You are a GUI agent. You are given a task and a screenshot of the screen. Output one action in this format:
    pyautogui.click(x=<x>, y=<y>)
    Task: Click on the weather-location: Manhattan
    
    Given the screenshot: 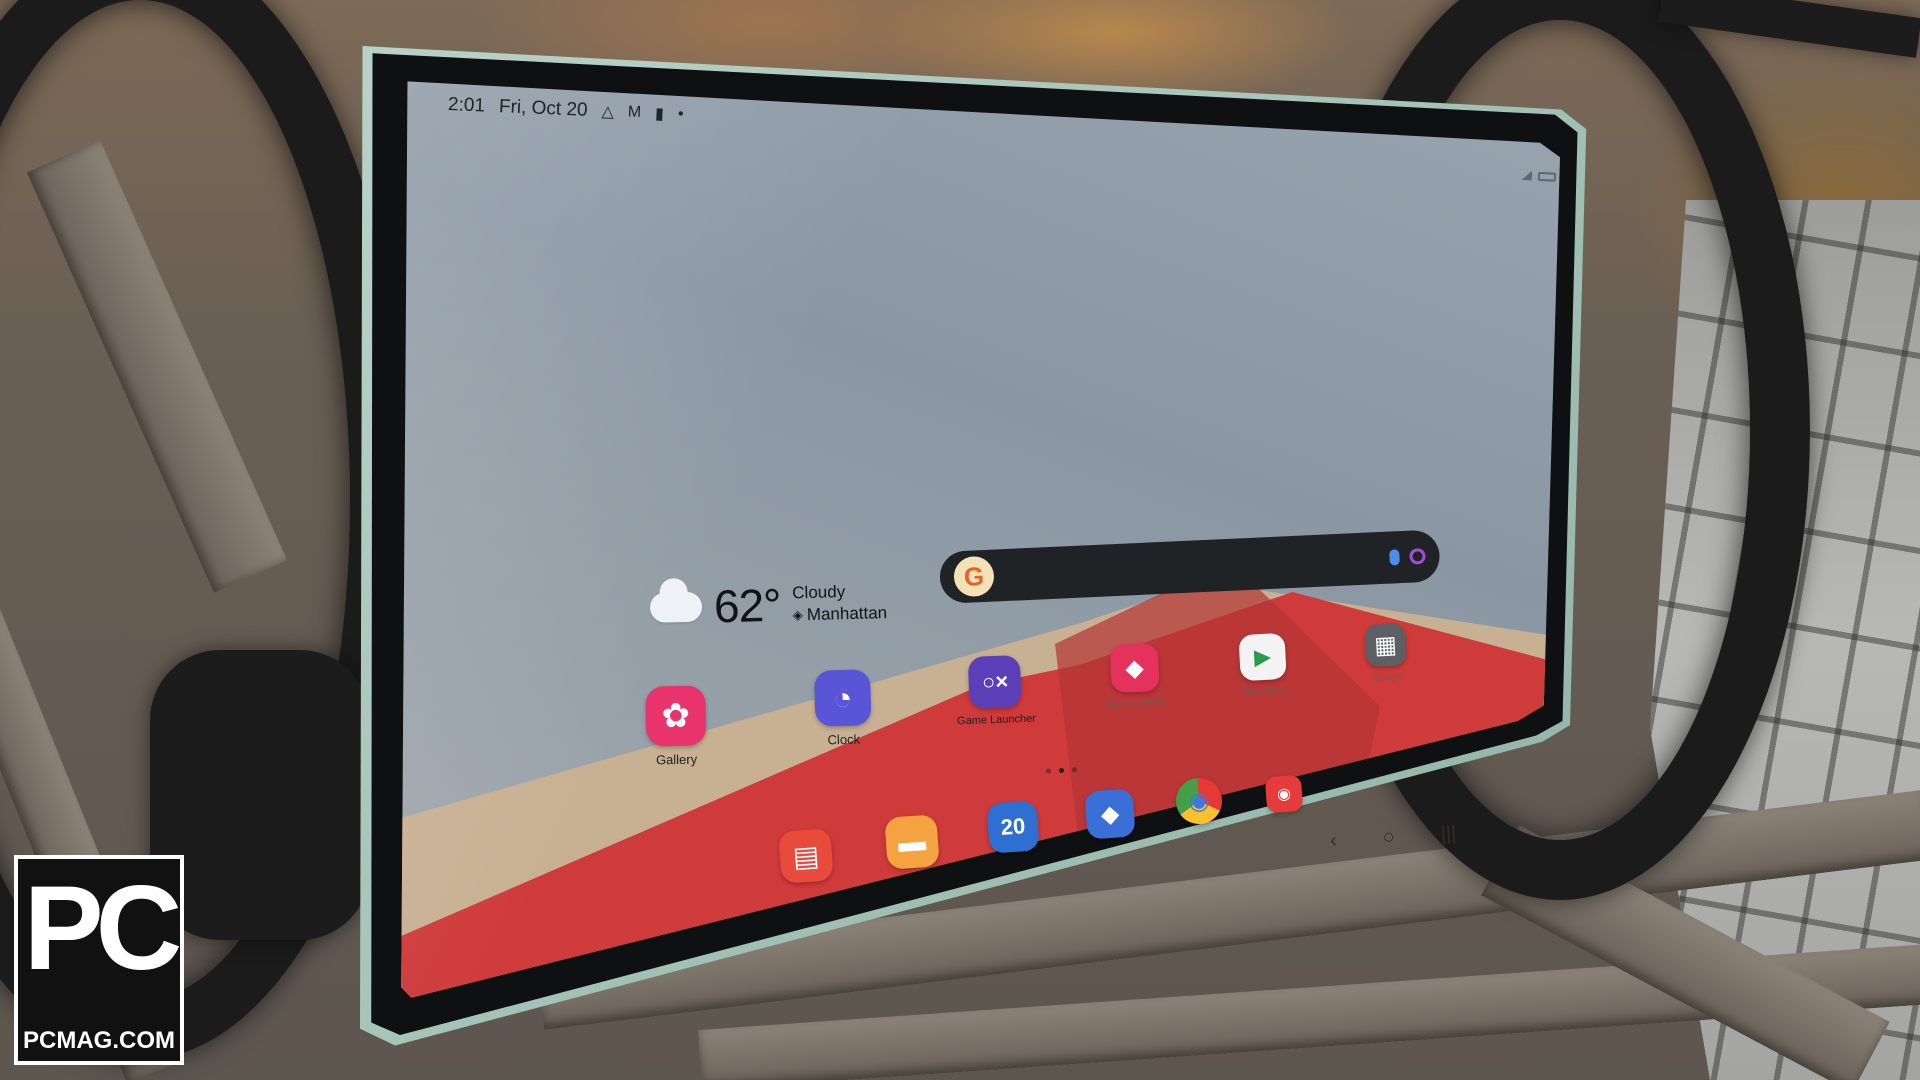 What is the action you would take?
    pyautogui.click(x=847, y=614)
    